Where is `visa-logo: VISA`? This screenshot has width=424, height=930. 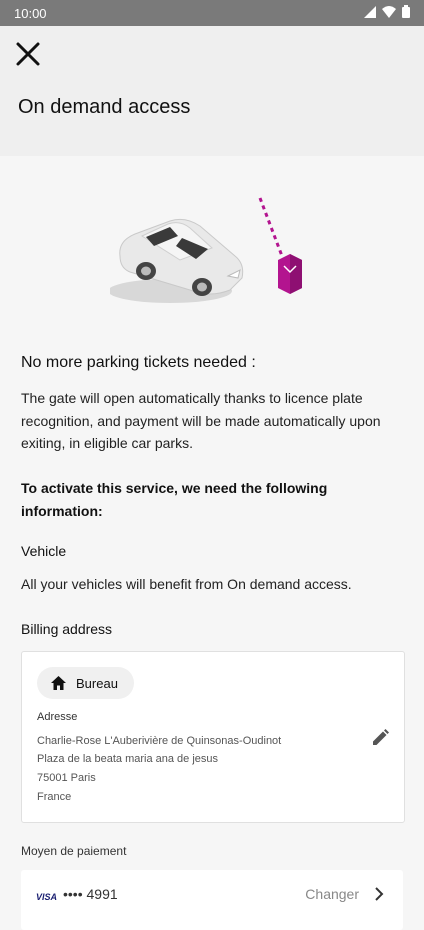 visa-logo: VISA is located at coordinates (47, 897).